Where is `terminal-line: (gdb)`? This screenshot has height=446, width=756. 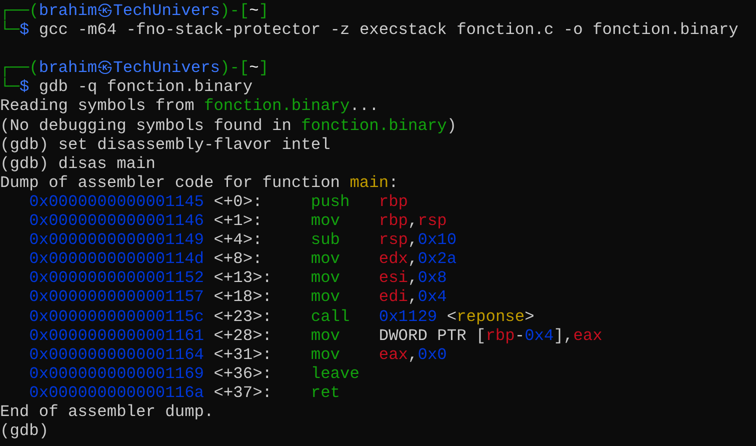 terminal-line: (gdb) is located at coordinates (24, 432).